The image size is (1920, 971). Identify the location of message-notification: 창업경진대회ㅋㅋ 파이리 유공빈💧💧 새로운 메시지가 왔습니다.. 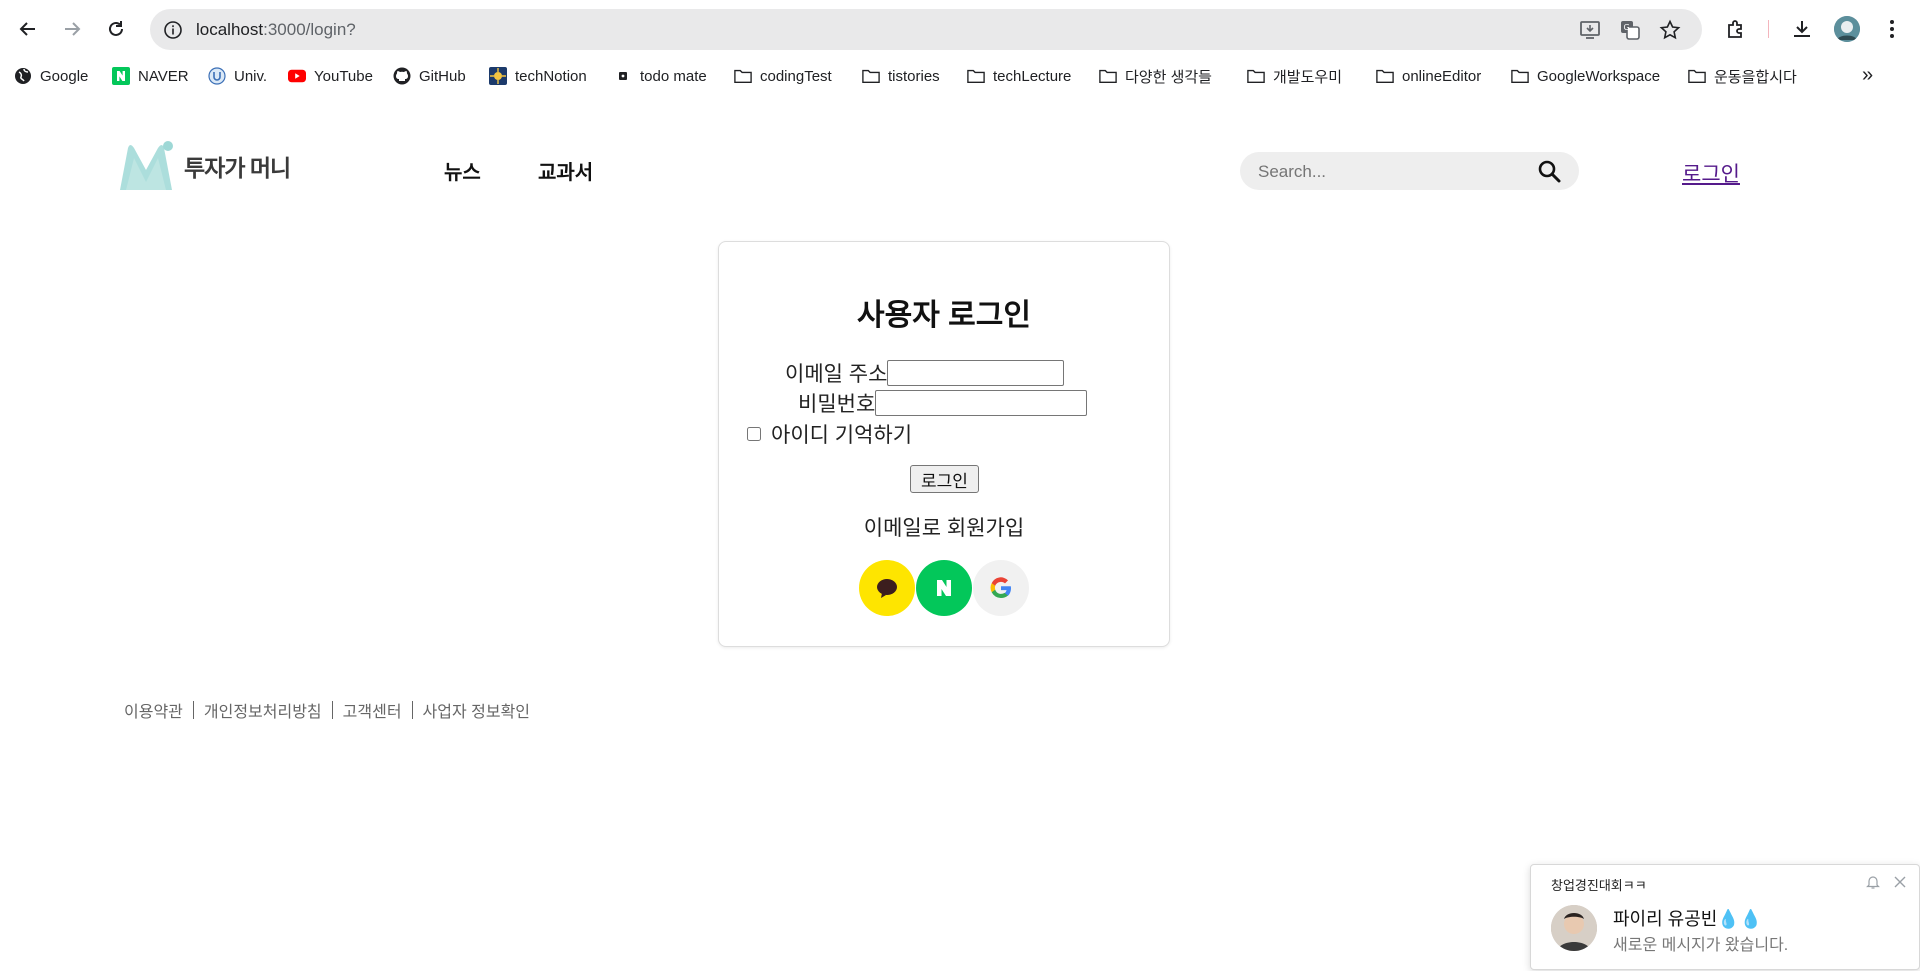
(1725, 917).